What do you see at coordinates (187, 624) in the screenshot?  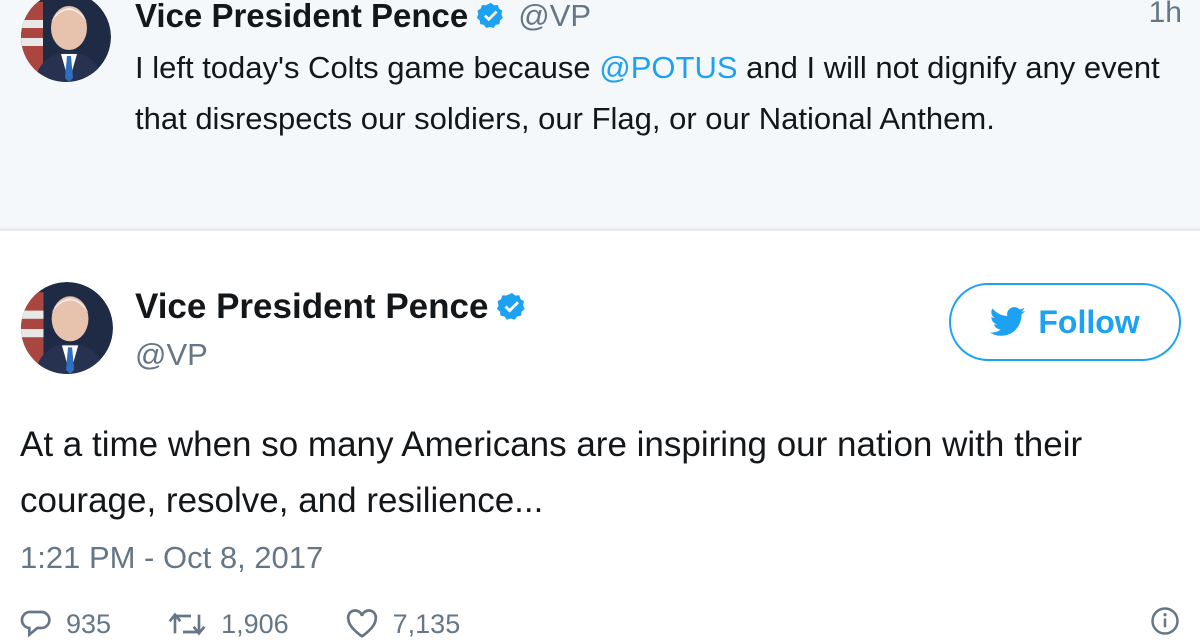 I see `retweet-icon` at bounding box center [187, 624].